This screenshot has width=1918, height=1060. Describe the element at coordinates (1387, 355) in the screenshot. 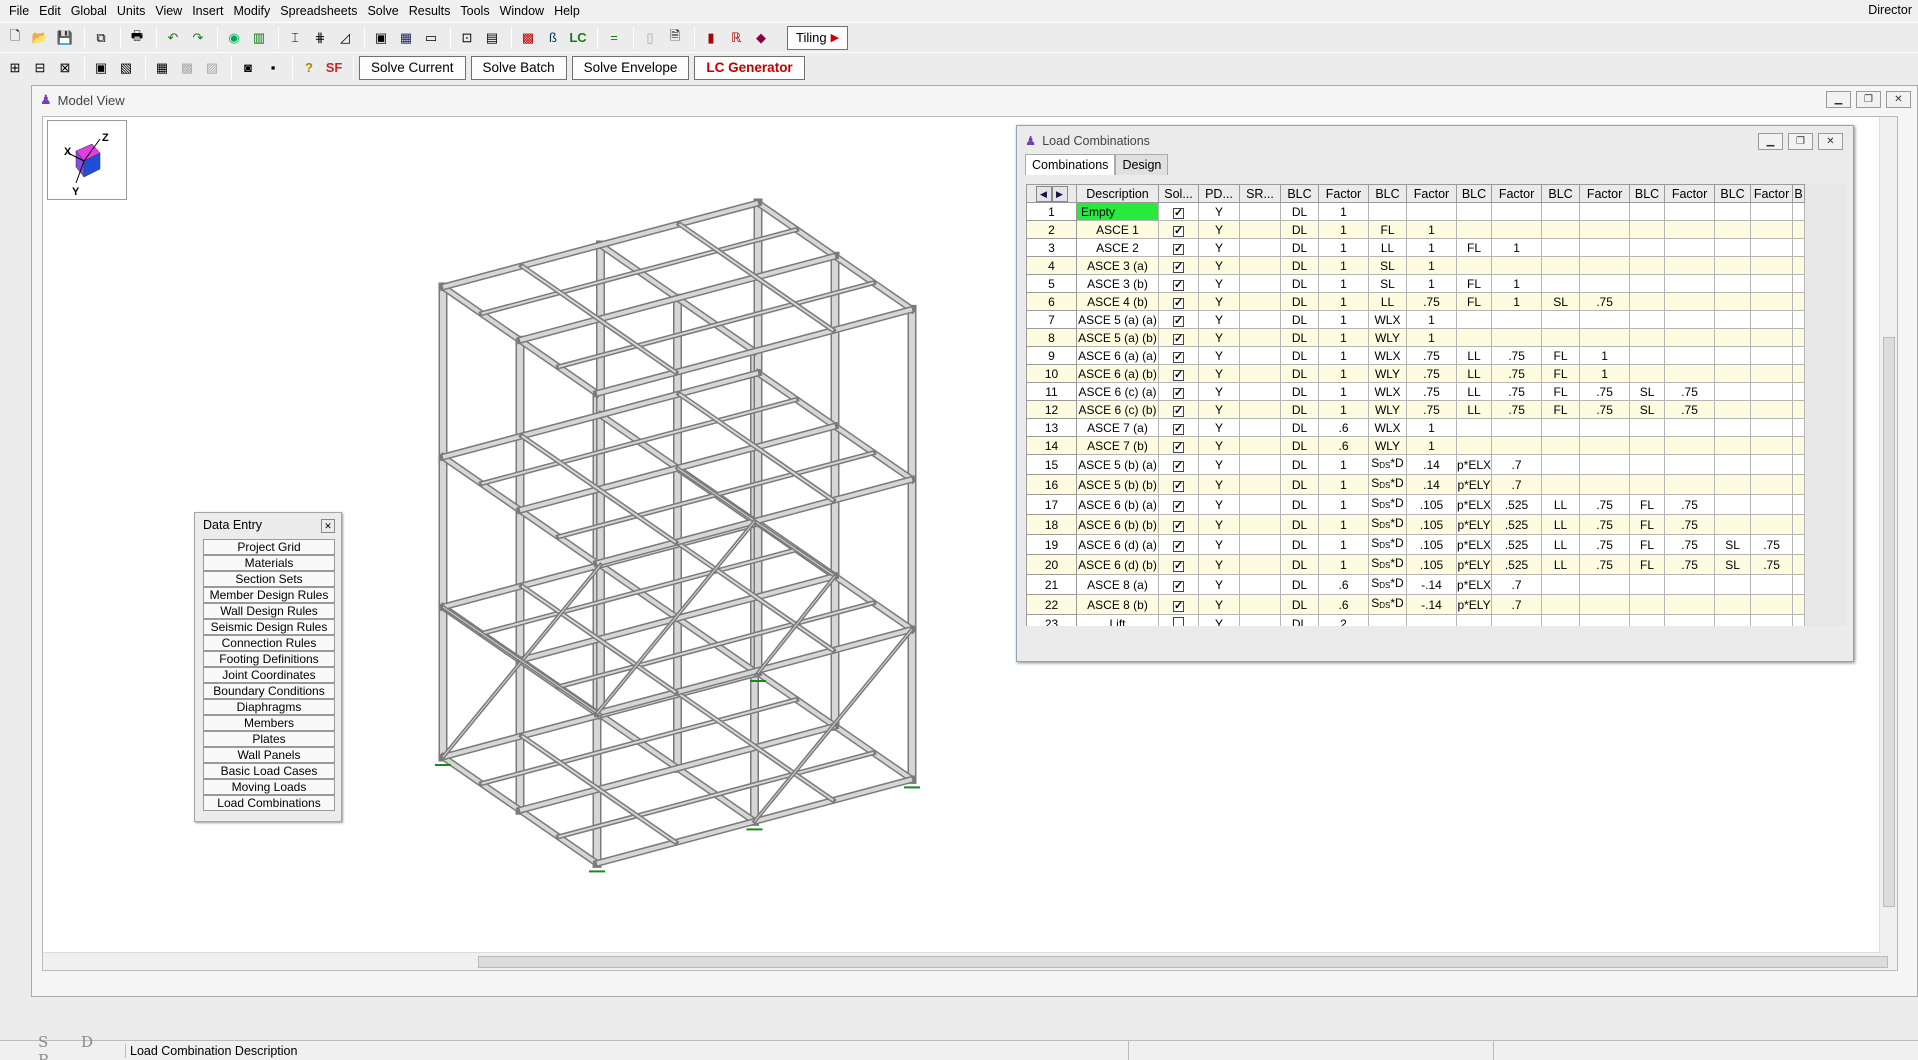

I see `blc-cell: WLX` at that location.